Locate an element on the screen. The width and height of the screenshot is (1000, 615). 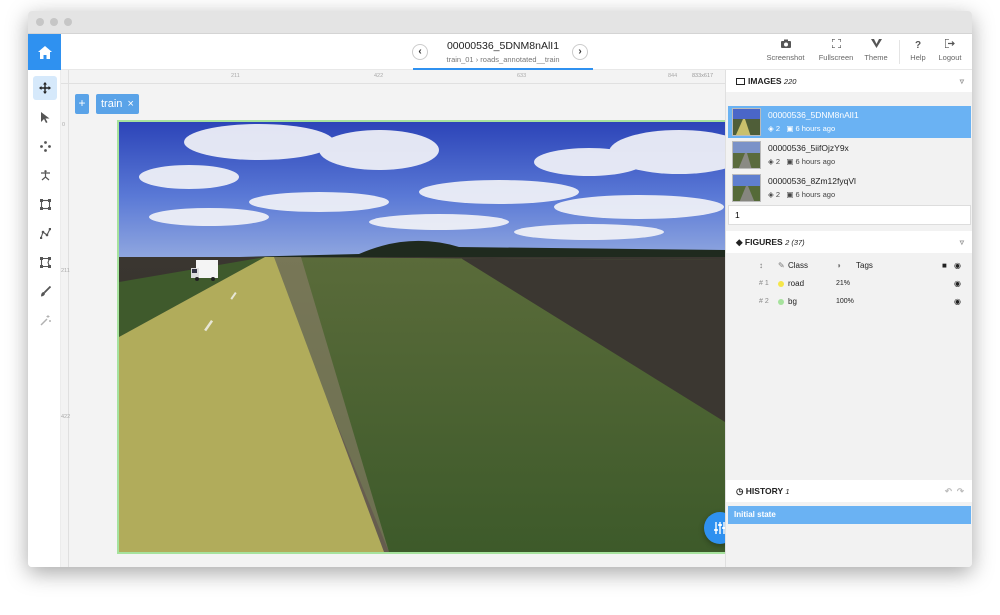
cursor-icon is located at coordinates (44, 117).